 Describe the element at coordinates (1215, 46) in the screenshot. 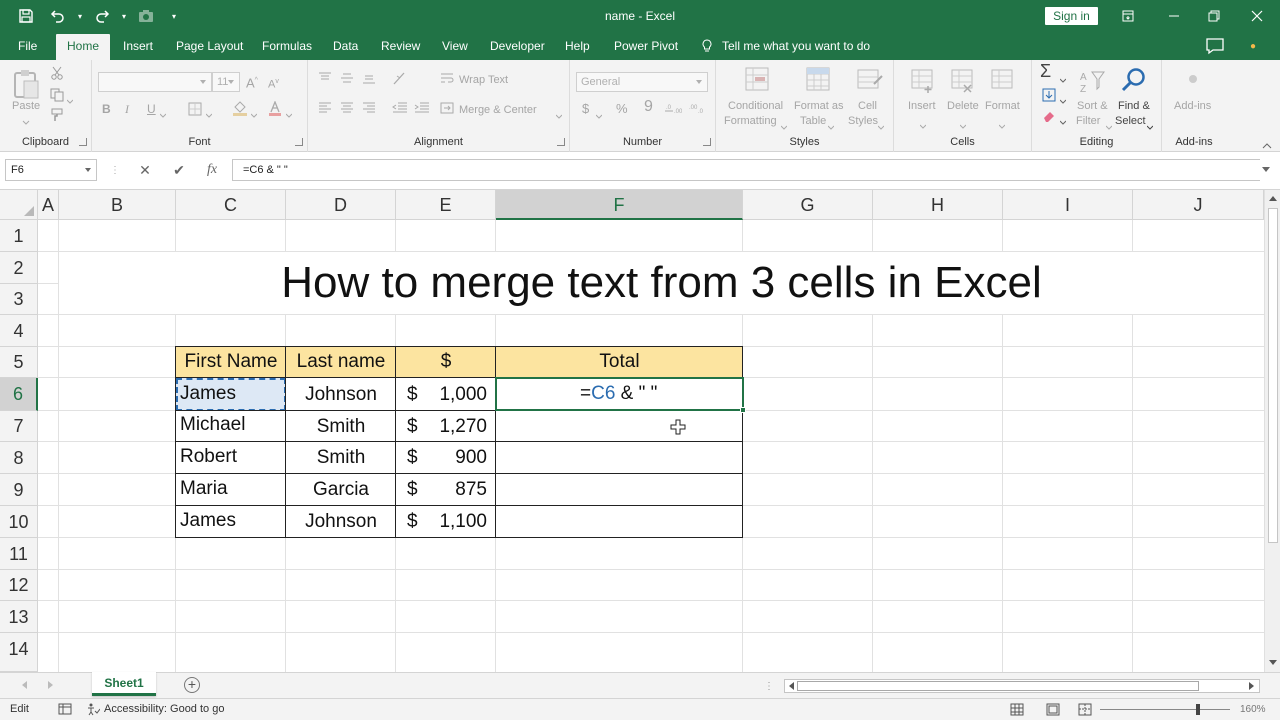

I see `comments-icon` at that location.